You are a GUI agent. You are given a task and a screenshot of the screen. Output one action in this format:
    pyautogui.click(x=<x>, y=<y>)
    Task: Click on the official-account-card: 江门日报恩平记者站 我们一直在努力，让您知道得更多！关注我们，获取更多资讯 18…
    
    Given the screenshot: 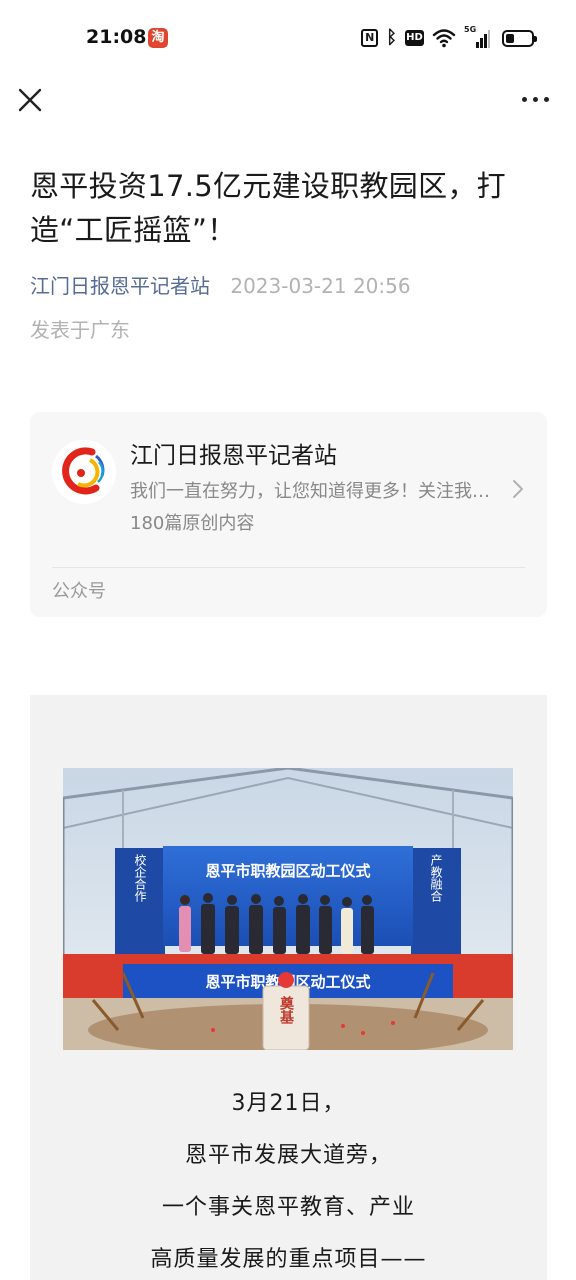 What is the action you would take?
    pyautogui.click(x=288, y=514)
    